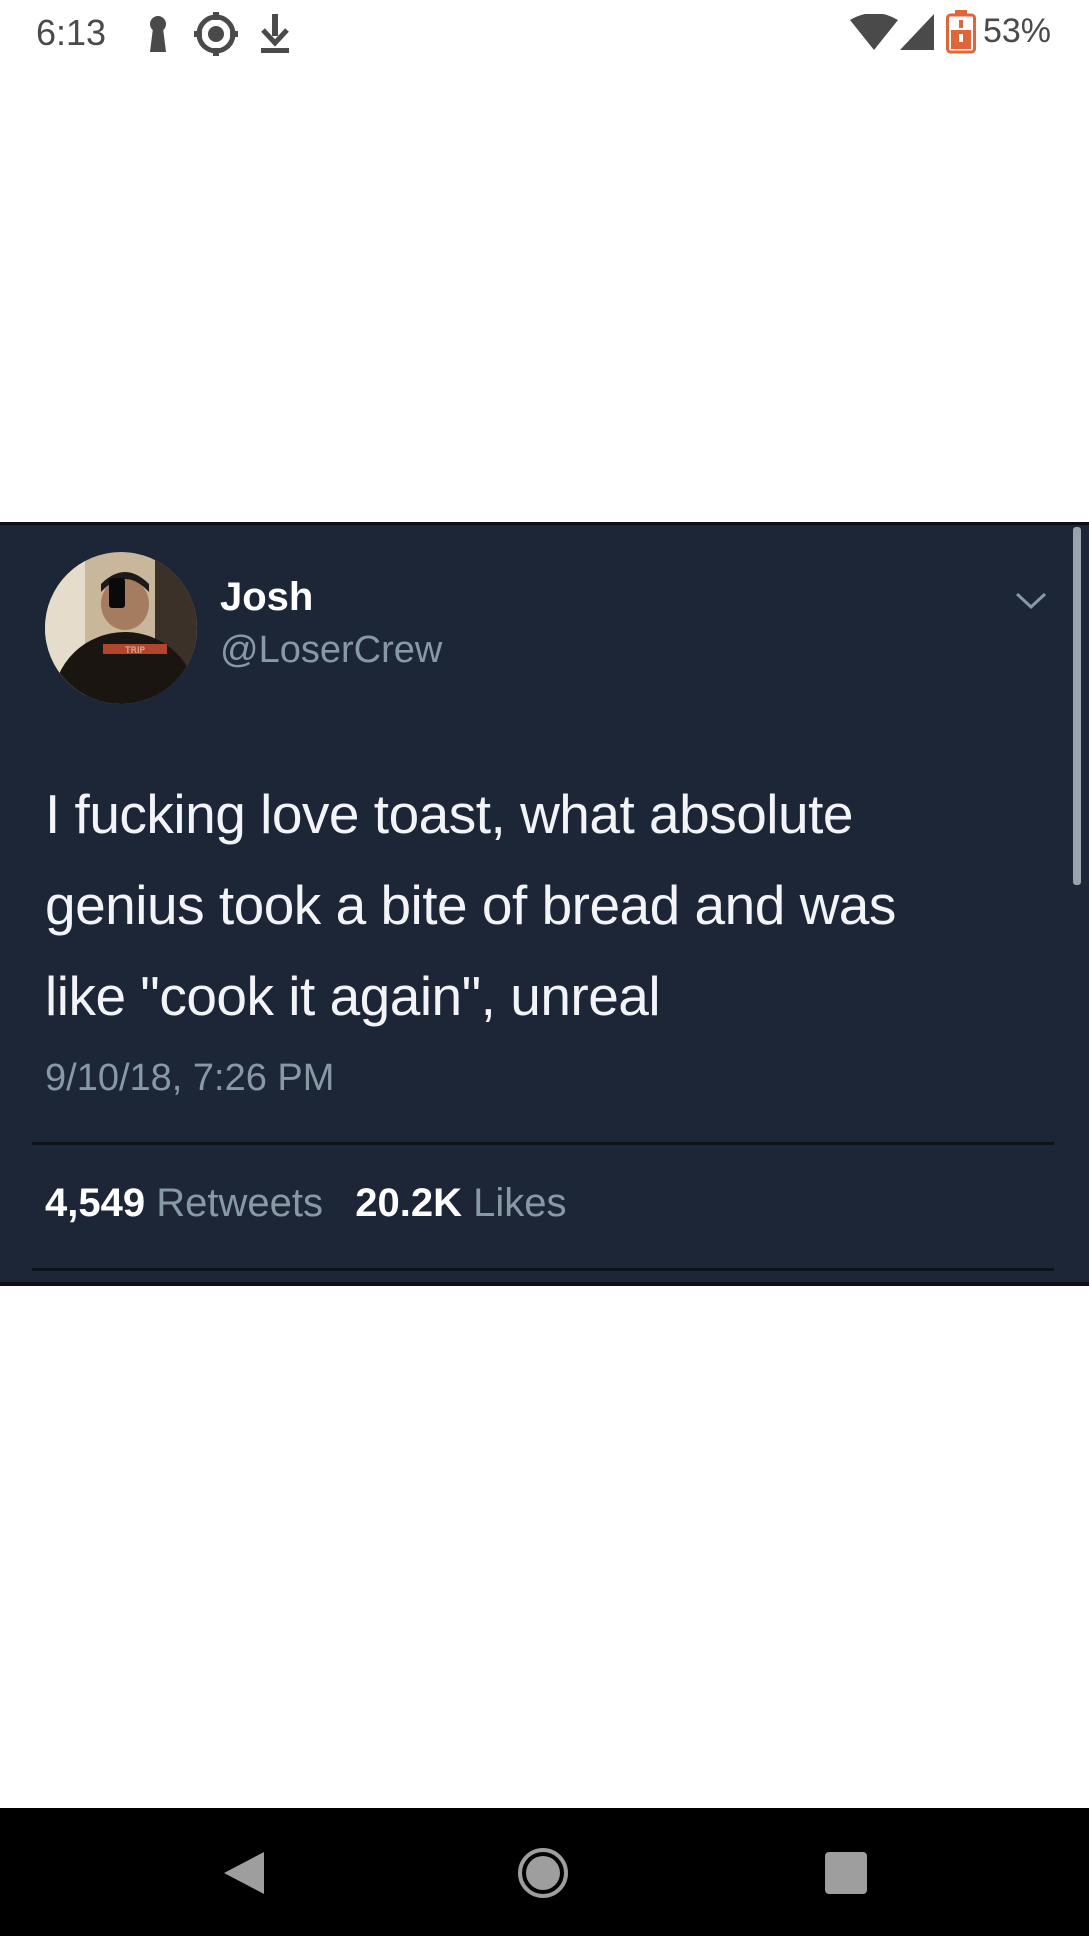 The width and height of the screenshot is (1089, 1936). What do you see at coordinates (95, 1203) in the screenshot?
I see `retweets-count: 4,549` at bounding box center [95, 1203].